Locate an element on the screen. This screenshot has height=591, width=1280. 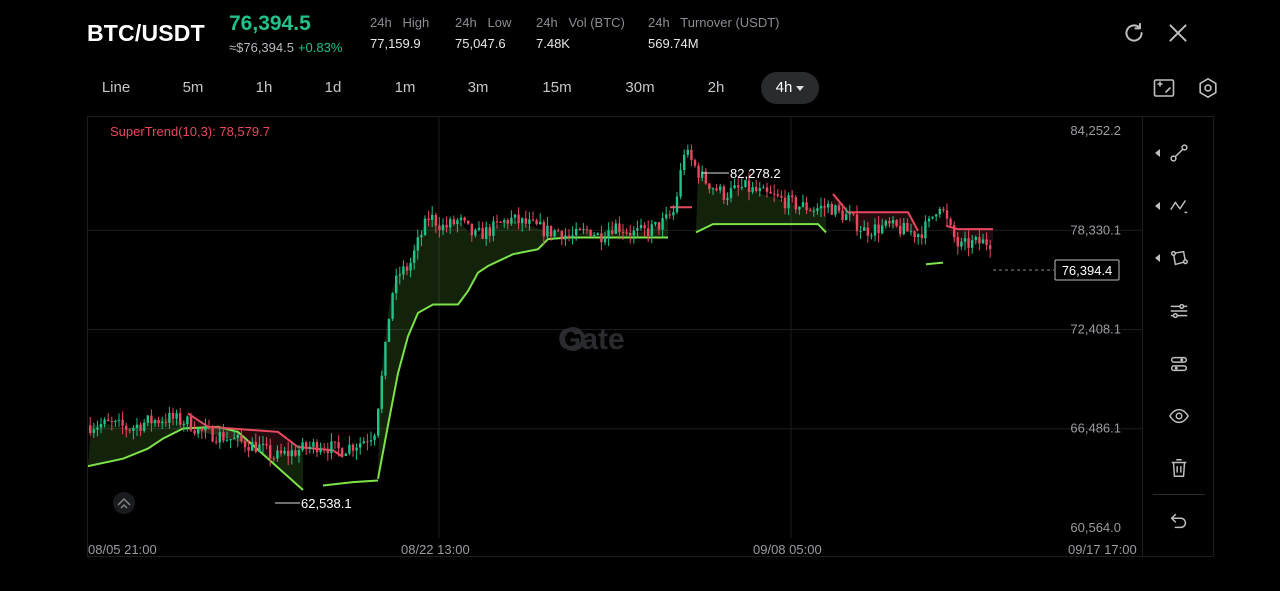
y-tick-label: 84,252.2 is located at coordinates (1095, 130).